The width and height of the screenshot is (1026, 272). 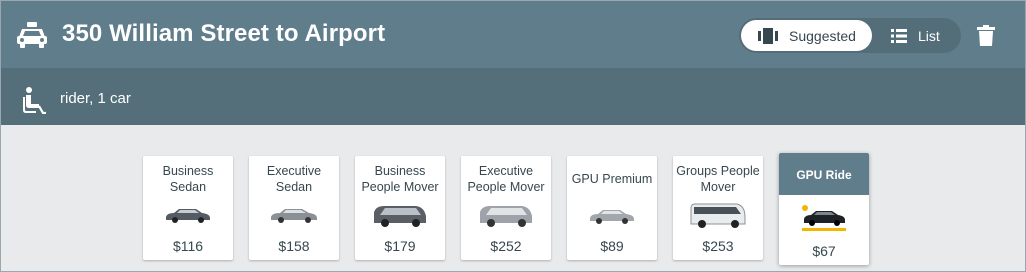 I want to click on taxi-icon, so click(x=32, y=35).